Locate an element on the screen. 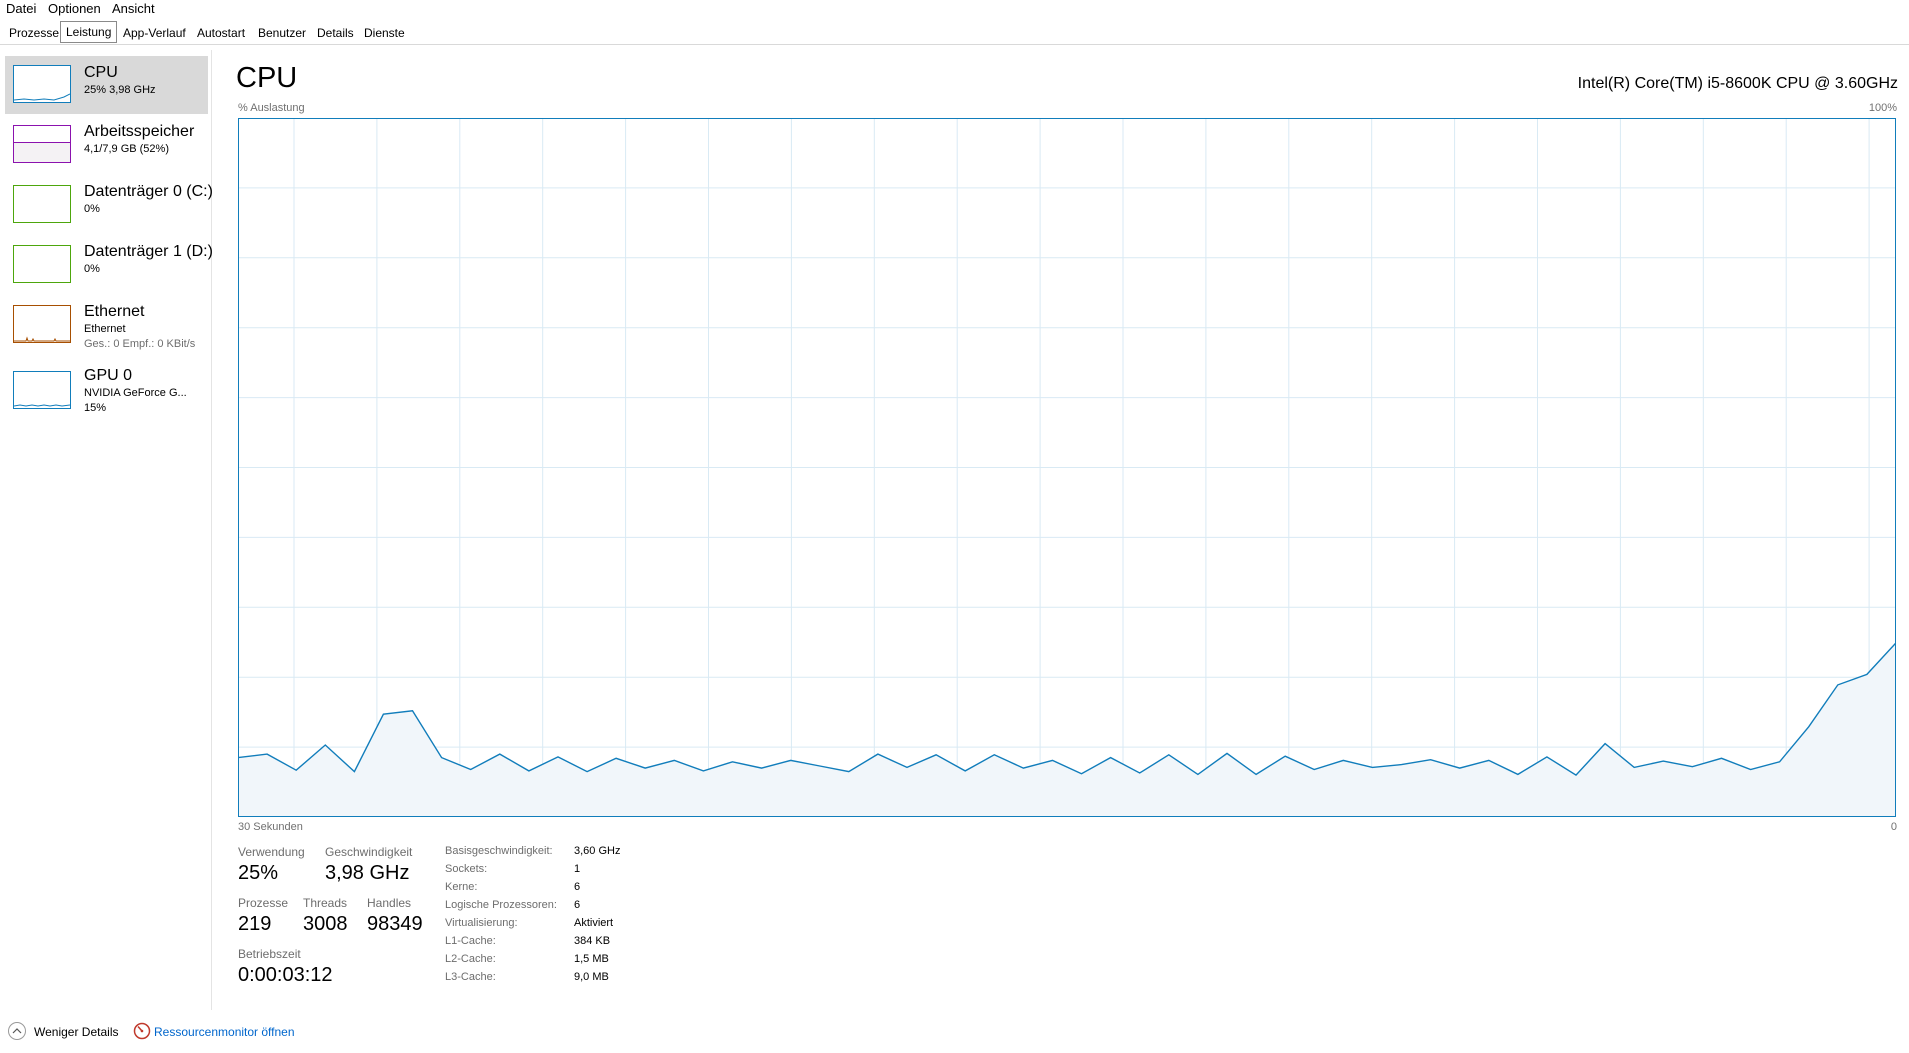 Image resolution: width=1909 pixels, height=1053 pixels. tab-autostart: Autostart is located at coordinates (221, 33).